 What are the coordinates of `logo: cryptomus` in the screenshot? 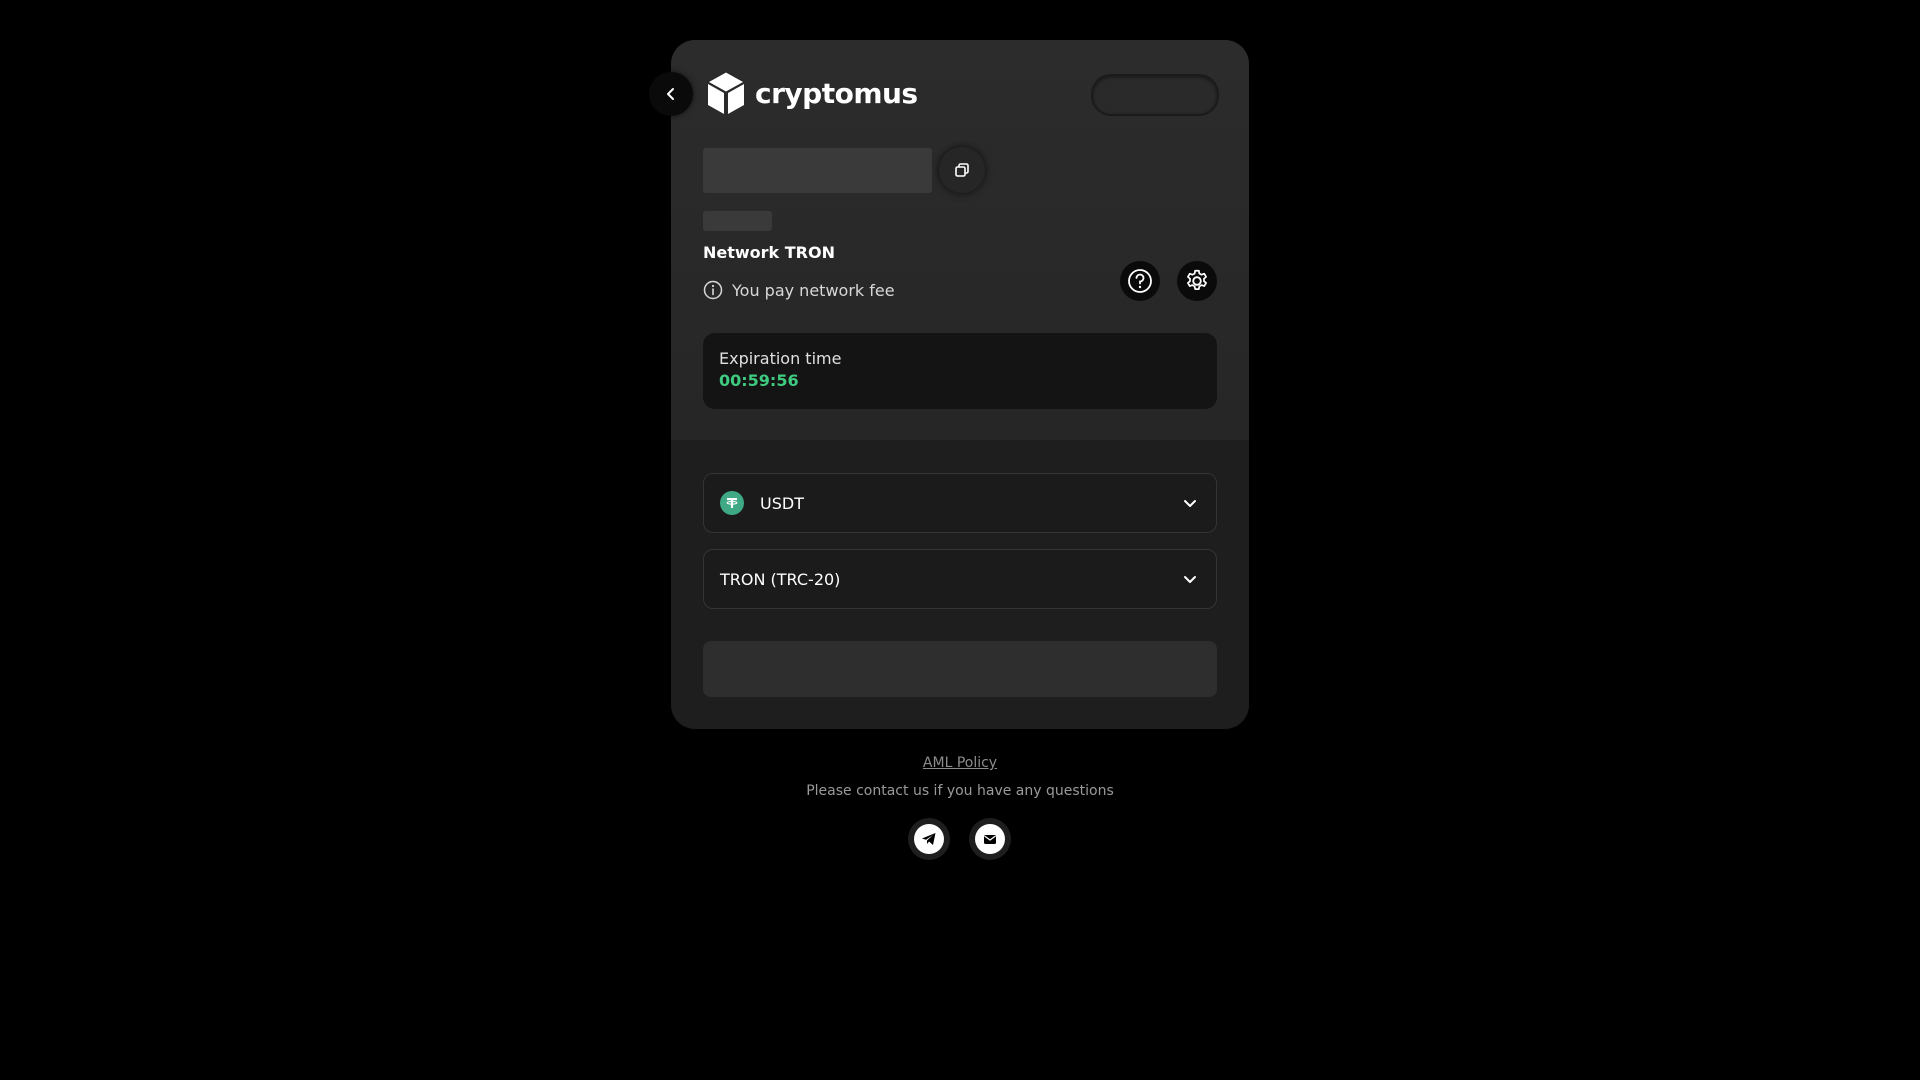 It's located at (811, 93).